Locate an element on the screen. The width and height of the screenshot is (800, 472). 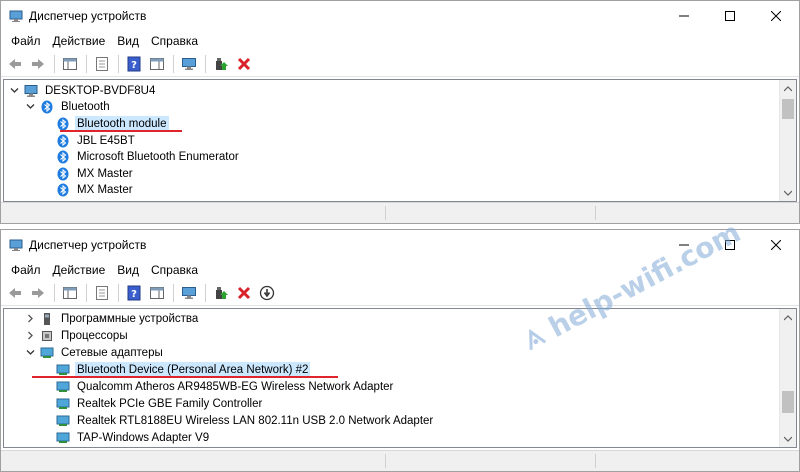
tree-item-jbl: JBL E45BT is located at coordinates (96, 140).